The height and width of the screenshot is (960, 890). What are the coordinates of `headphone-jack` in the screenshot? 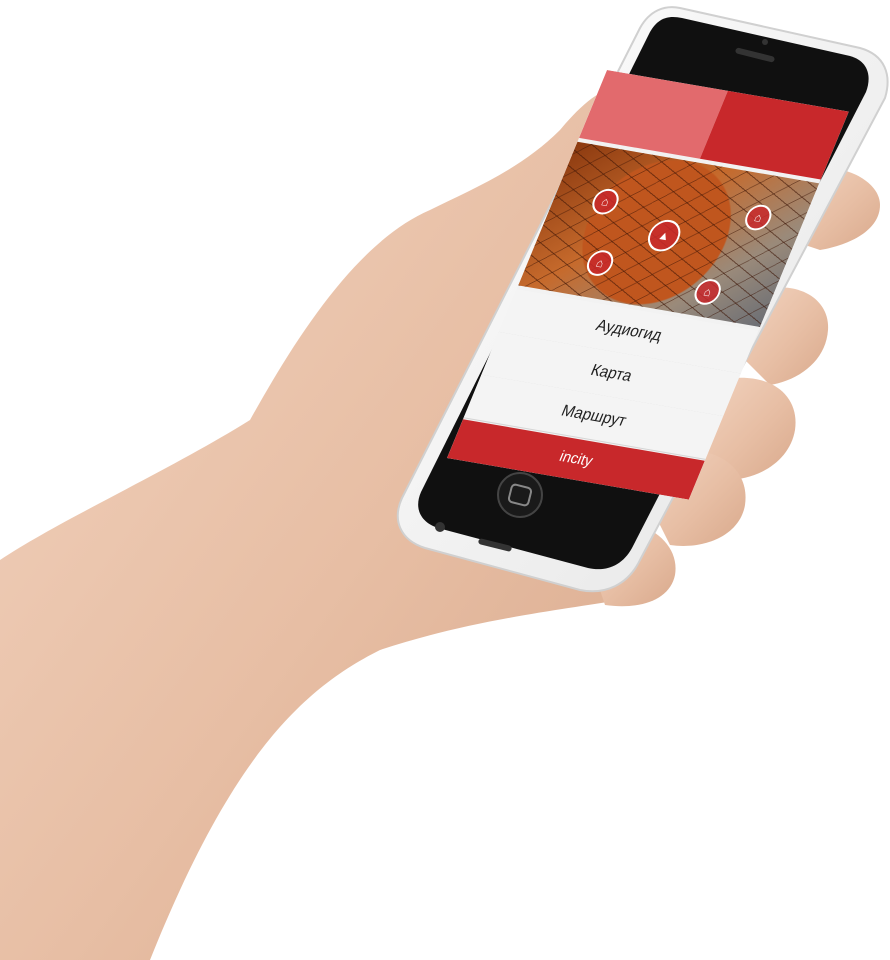 It's located at (440, 527).